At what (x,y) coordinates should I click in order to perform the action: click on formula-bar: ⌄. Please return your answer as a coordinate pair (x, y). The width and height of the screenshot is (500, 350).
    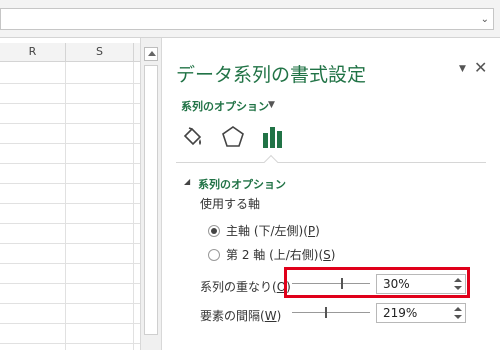
    Looking at the image, I should click on (250, 19).